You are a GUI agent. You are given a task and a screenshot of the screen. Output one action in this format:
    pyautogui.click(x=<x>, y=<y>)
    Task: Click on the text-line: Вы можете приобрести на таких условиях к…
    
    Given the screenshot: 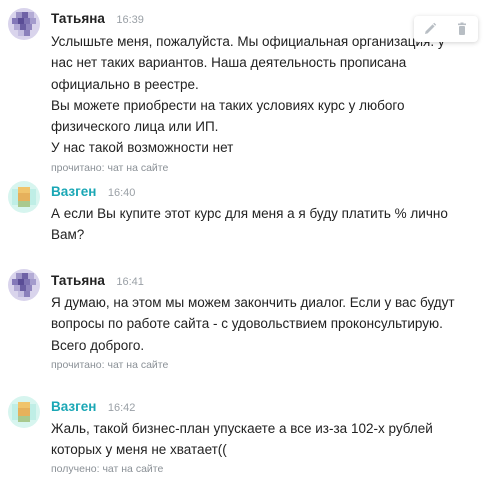 What is the action you would take?
    pyautogui.click(x=228, y=105)
    